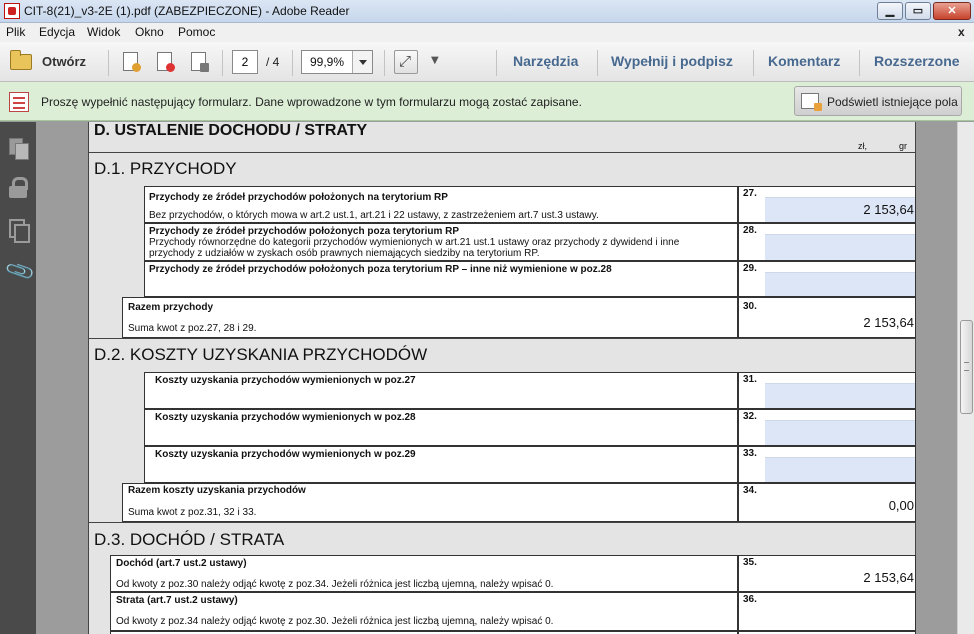 The width and height of the screenshot is (974, 634). I want to click on minimize-button: ▁, so click(890, 11).